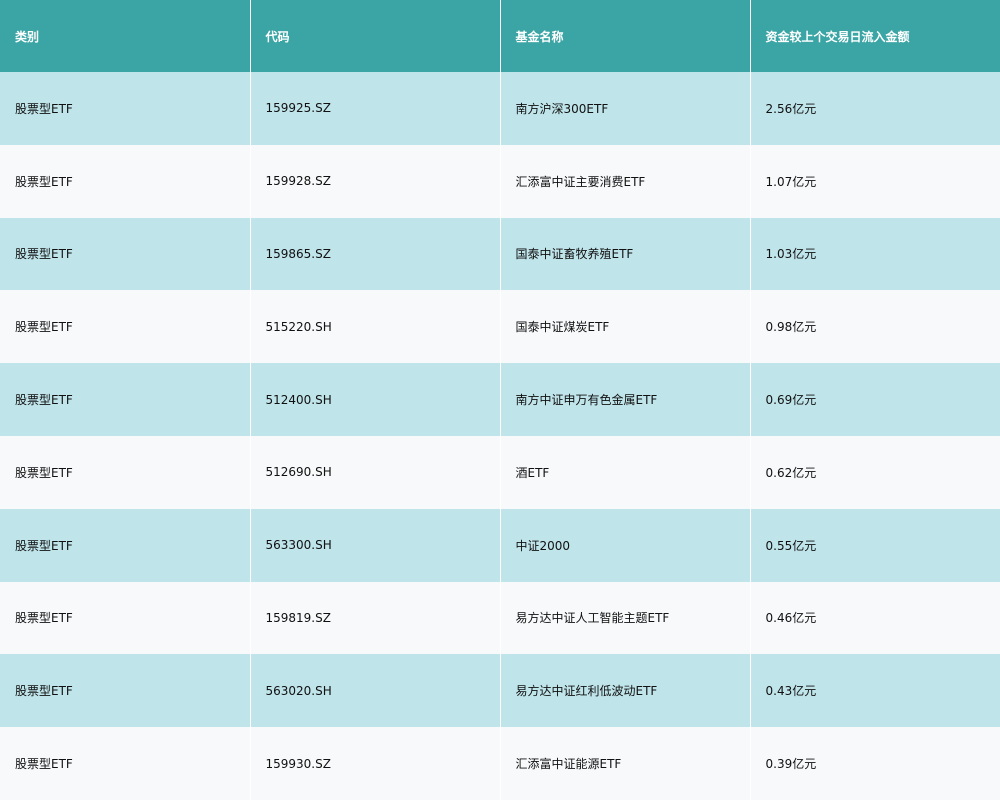  I want to click on cell-fund-name: 南方沪深300ETF, so click(625, 108).